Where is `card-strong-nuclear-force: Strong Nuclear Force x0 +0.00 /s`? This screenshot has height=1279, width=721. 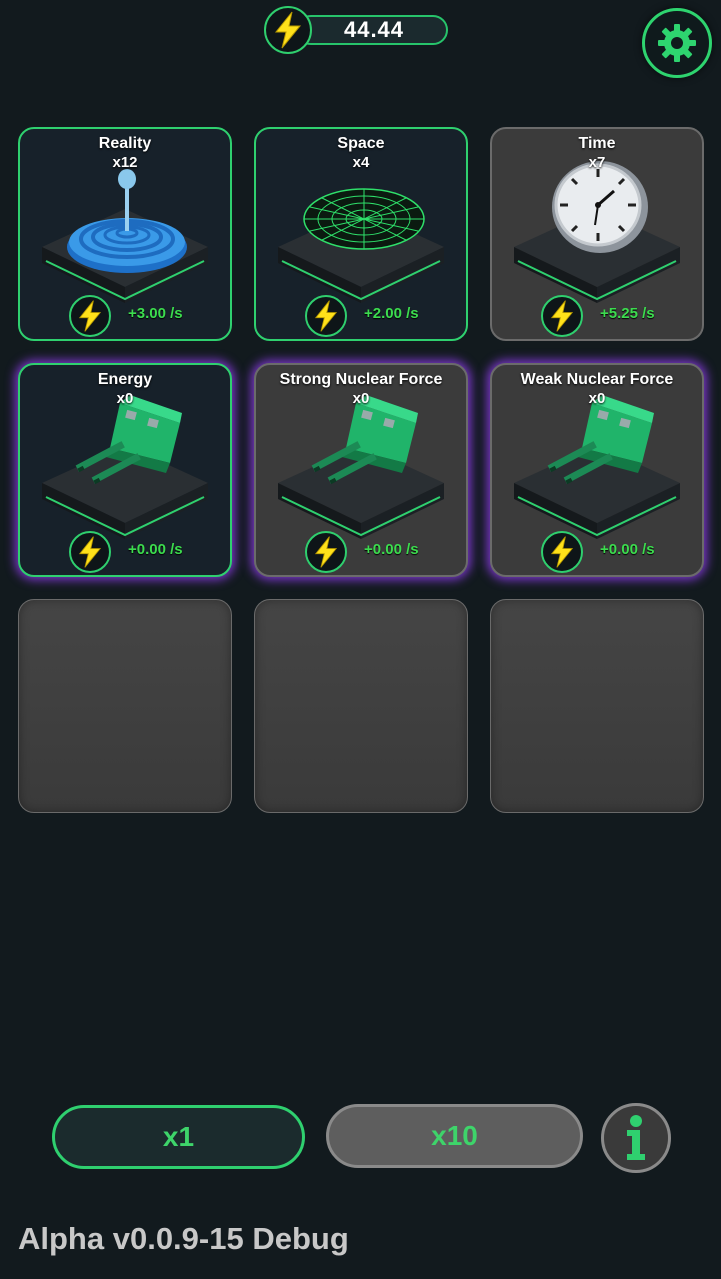 card-strong-nuclear-force: Strong Nuclear Force x0 +0.00 /s is located at coordinates (361, 470).